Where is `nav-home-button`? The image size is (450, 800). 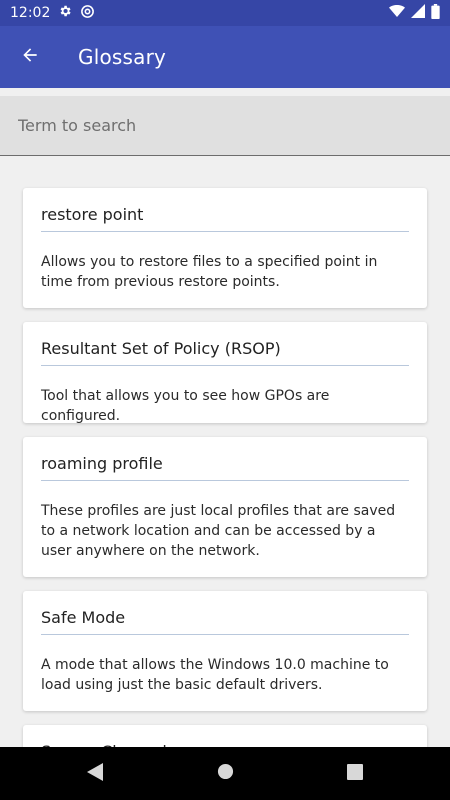 nav-home-button is located at coordinates (225, 773).